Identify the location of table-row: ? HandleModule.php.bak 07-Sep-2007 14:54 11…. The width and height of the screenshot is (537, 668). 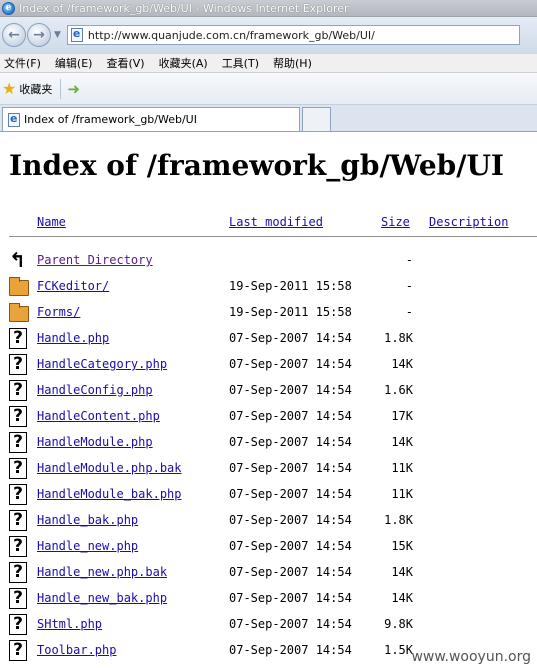
(268, 471).